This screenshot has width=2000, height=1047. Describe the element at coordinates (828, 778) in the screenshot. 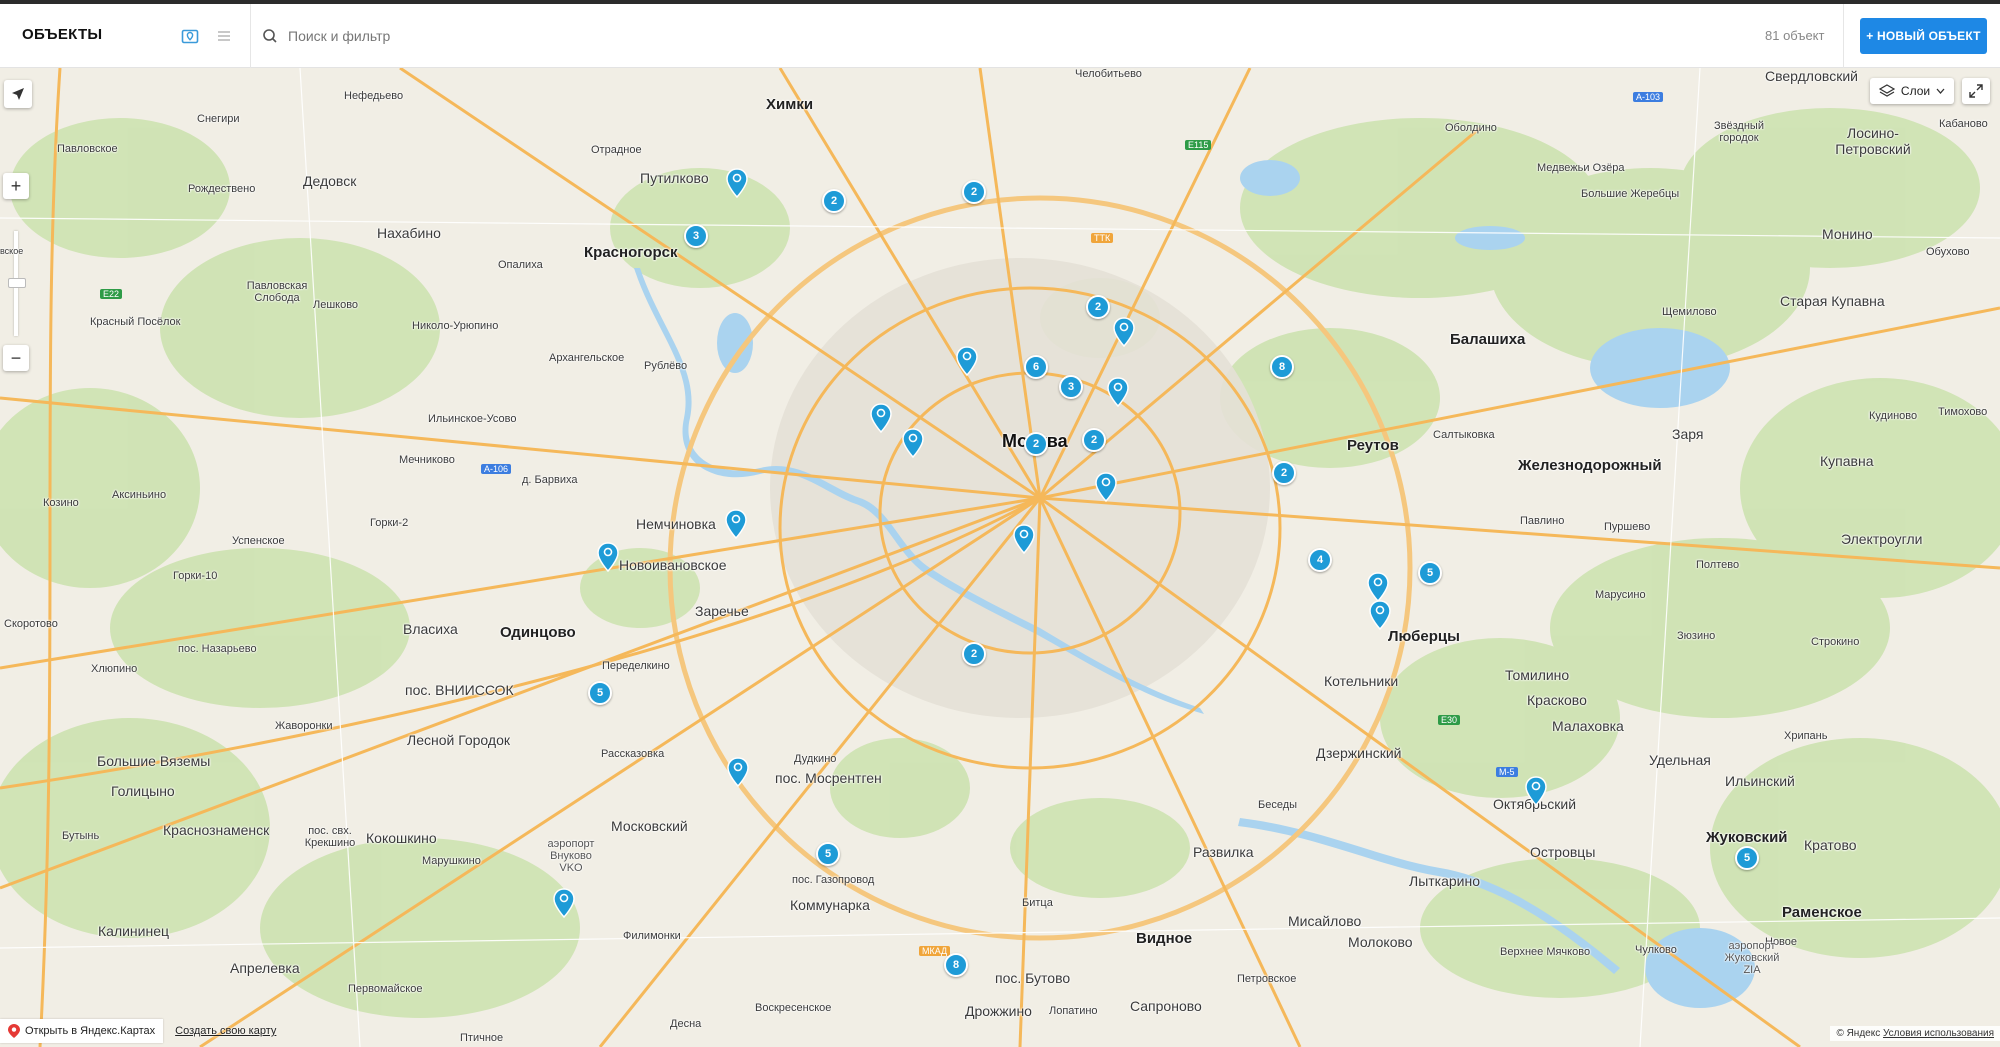

I see `place-mosrentgen: пос. Мосрентген` at that location.